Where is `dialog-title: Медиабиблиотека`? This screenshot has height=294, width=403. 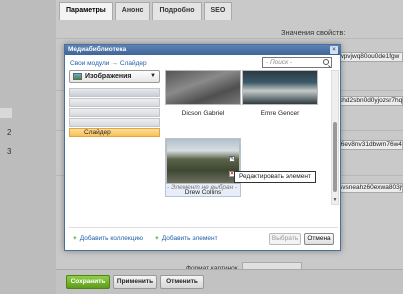 dialog-title: Медиабиблиотека is located at coordinates (97, 49).